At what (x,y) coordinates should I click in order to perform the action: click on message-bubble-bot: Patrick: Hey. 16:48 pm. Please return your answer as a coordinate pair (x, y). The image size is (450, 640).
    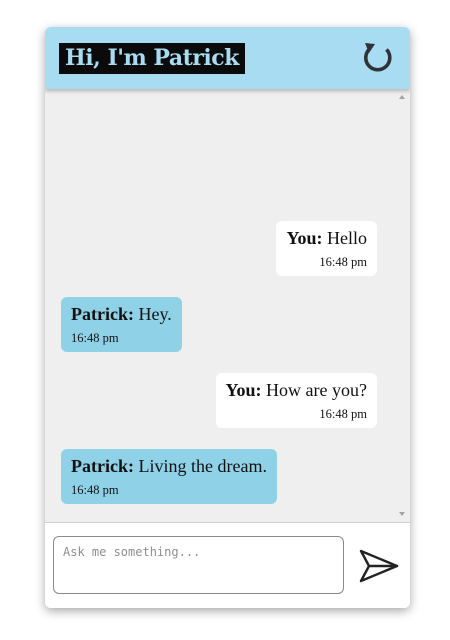
    Looking at the image, I should click on (121, 324).